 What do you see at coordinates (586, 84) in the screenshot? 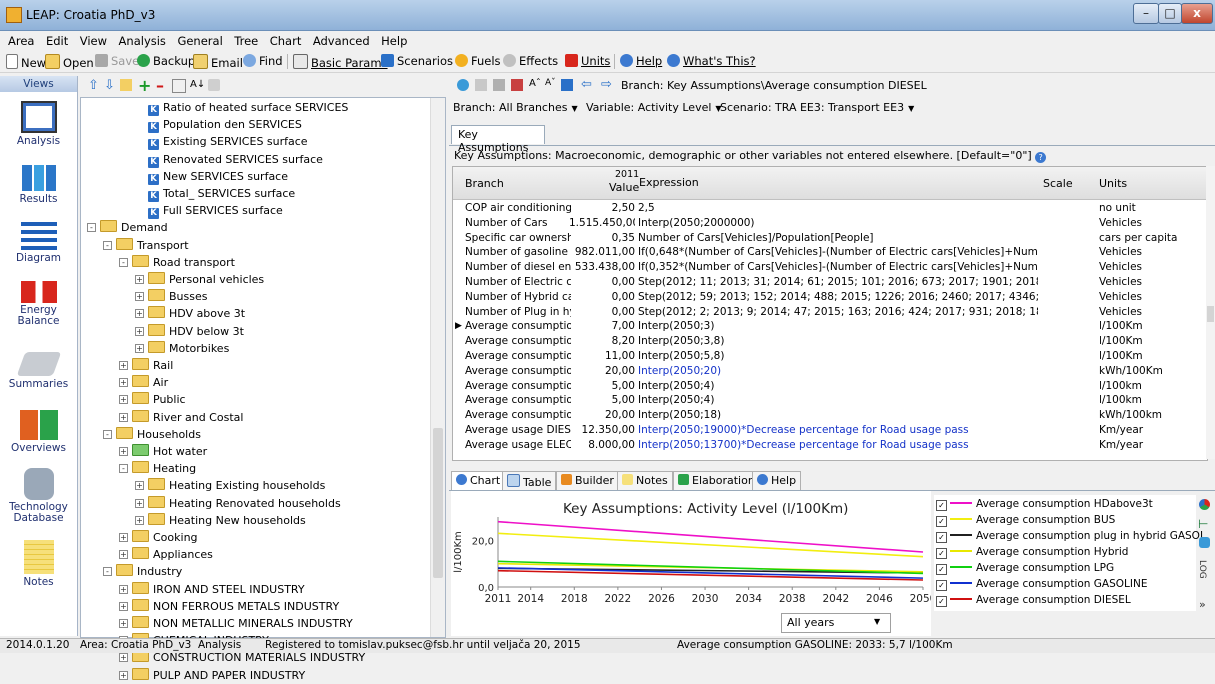
I see `back-arrow-icon: ⇦` at bounding box center [586, 84].